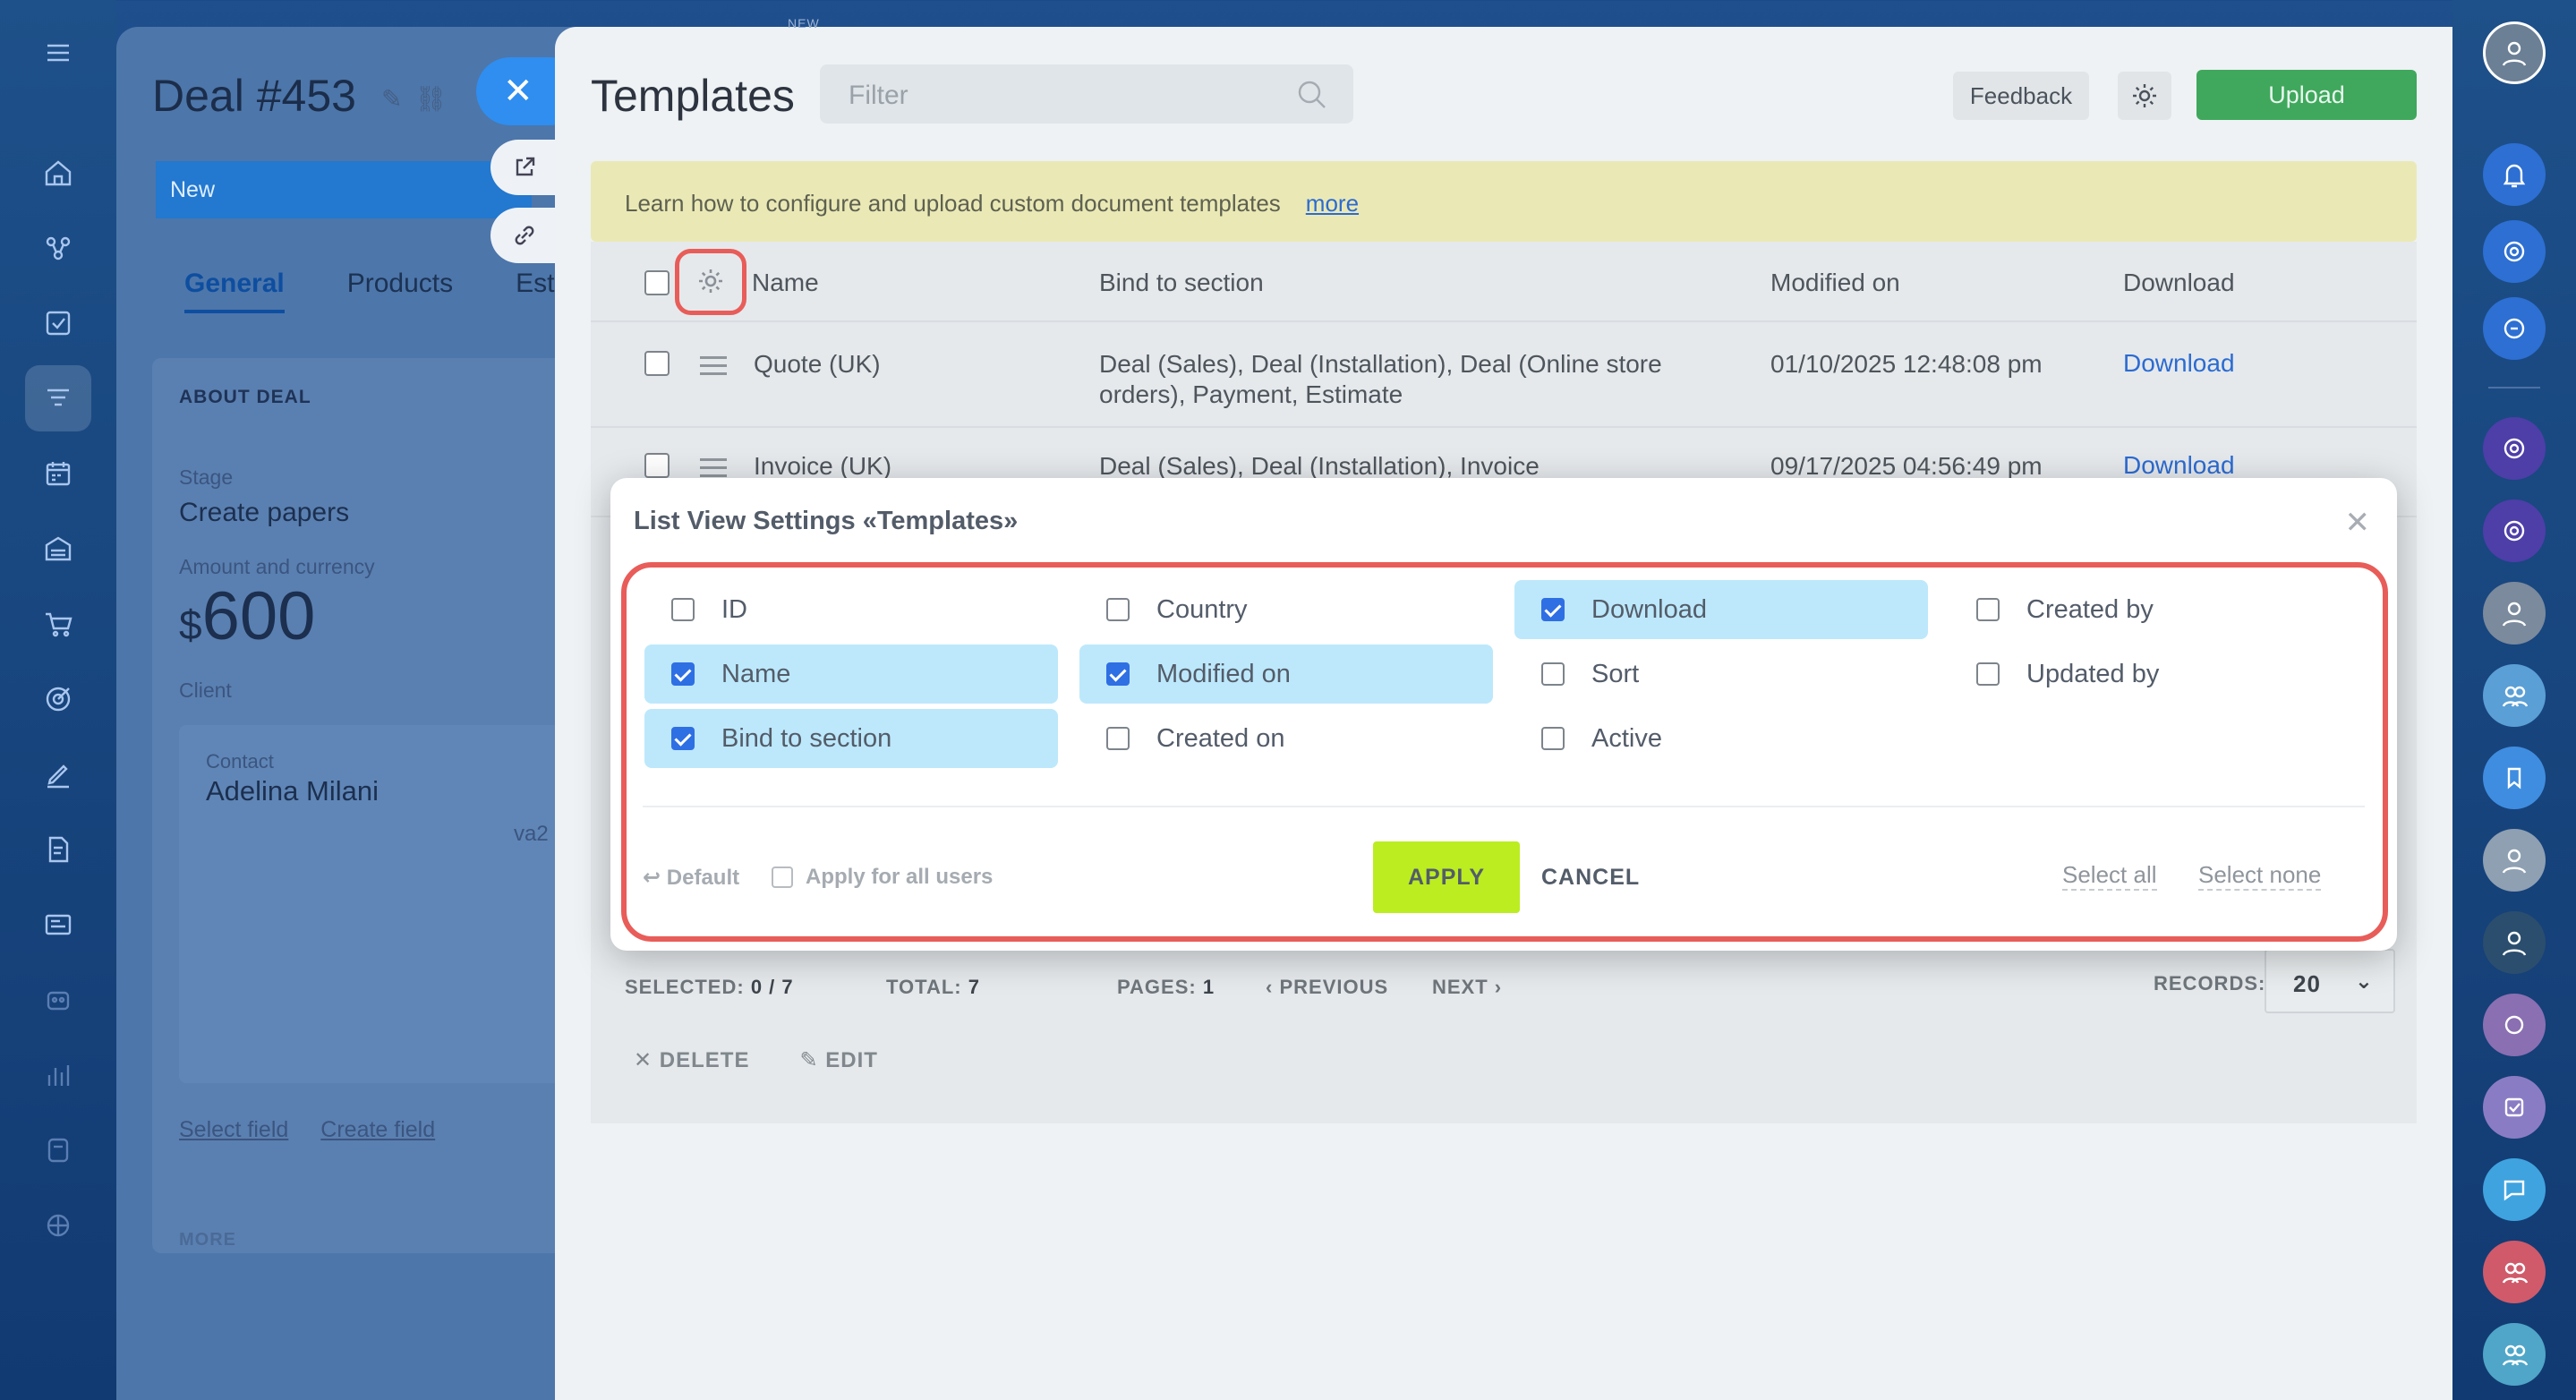  What do you see at coordinates (2514, 252) in the screenshot?
I see `activity-stream-icon` at bounding box center [2514, 252].